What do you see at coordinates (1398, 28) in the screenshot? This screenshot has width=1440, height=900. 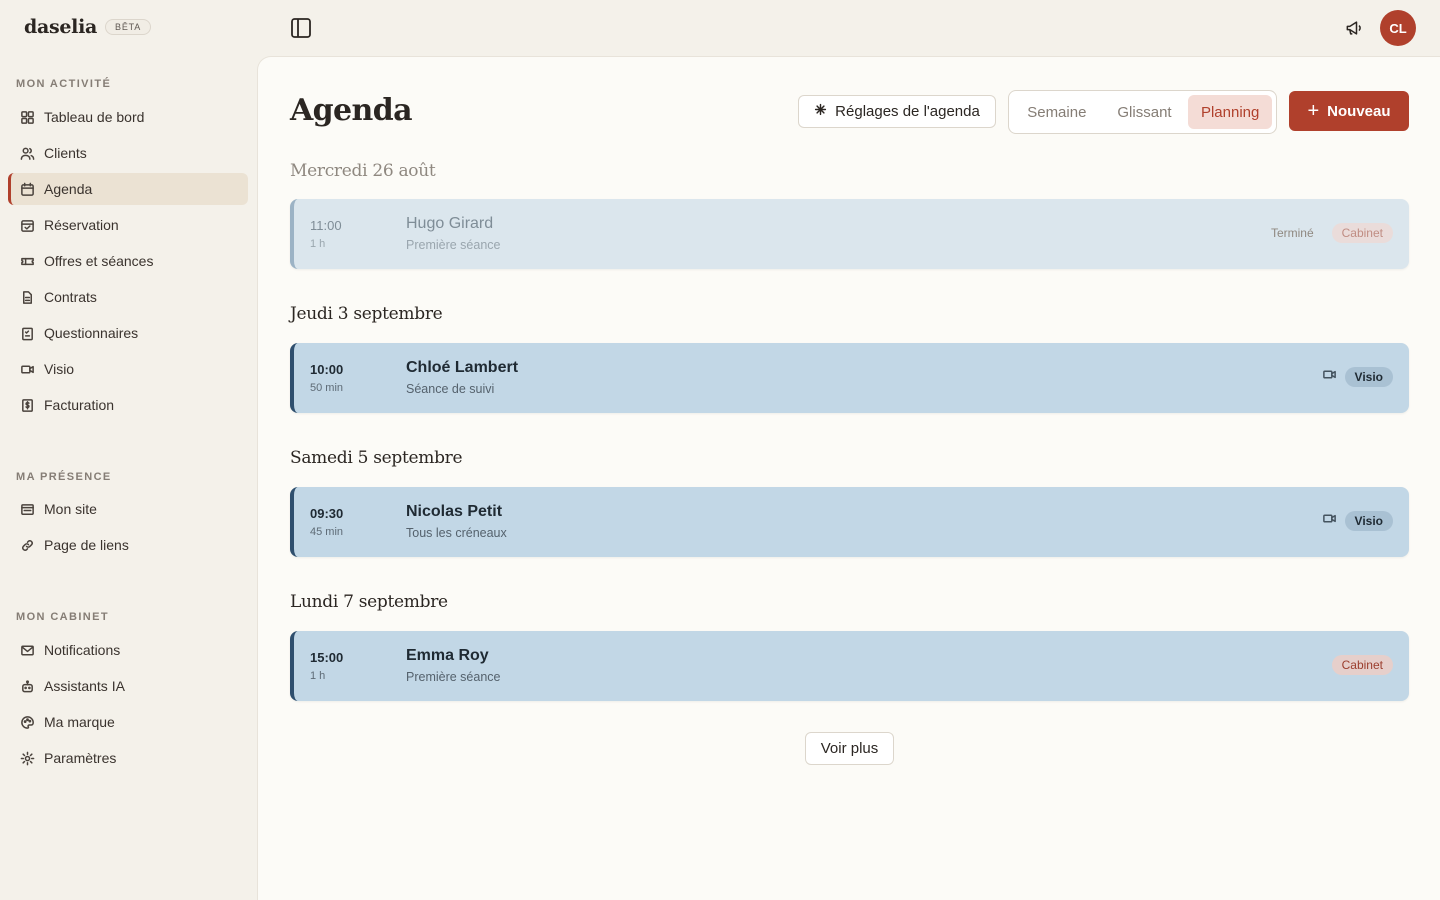 I see `avatar: CL` at bounding box center [1398, 28].